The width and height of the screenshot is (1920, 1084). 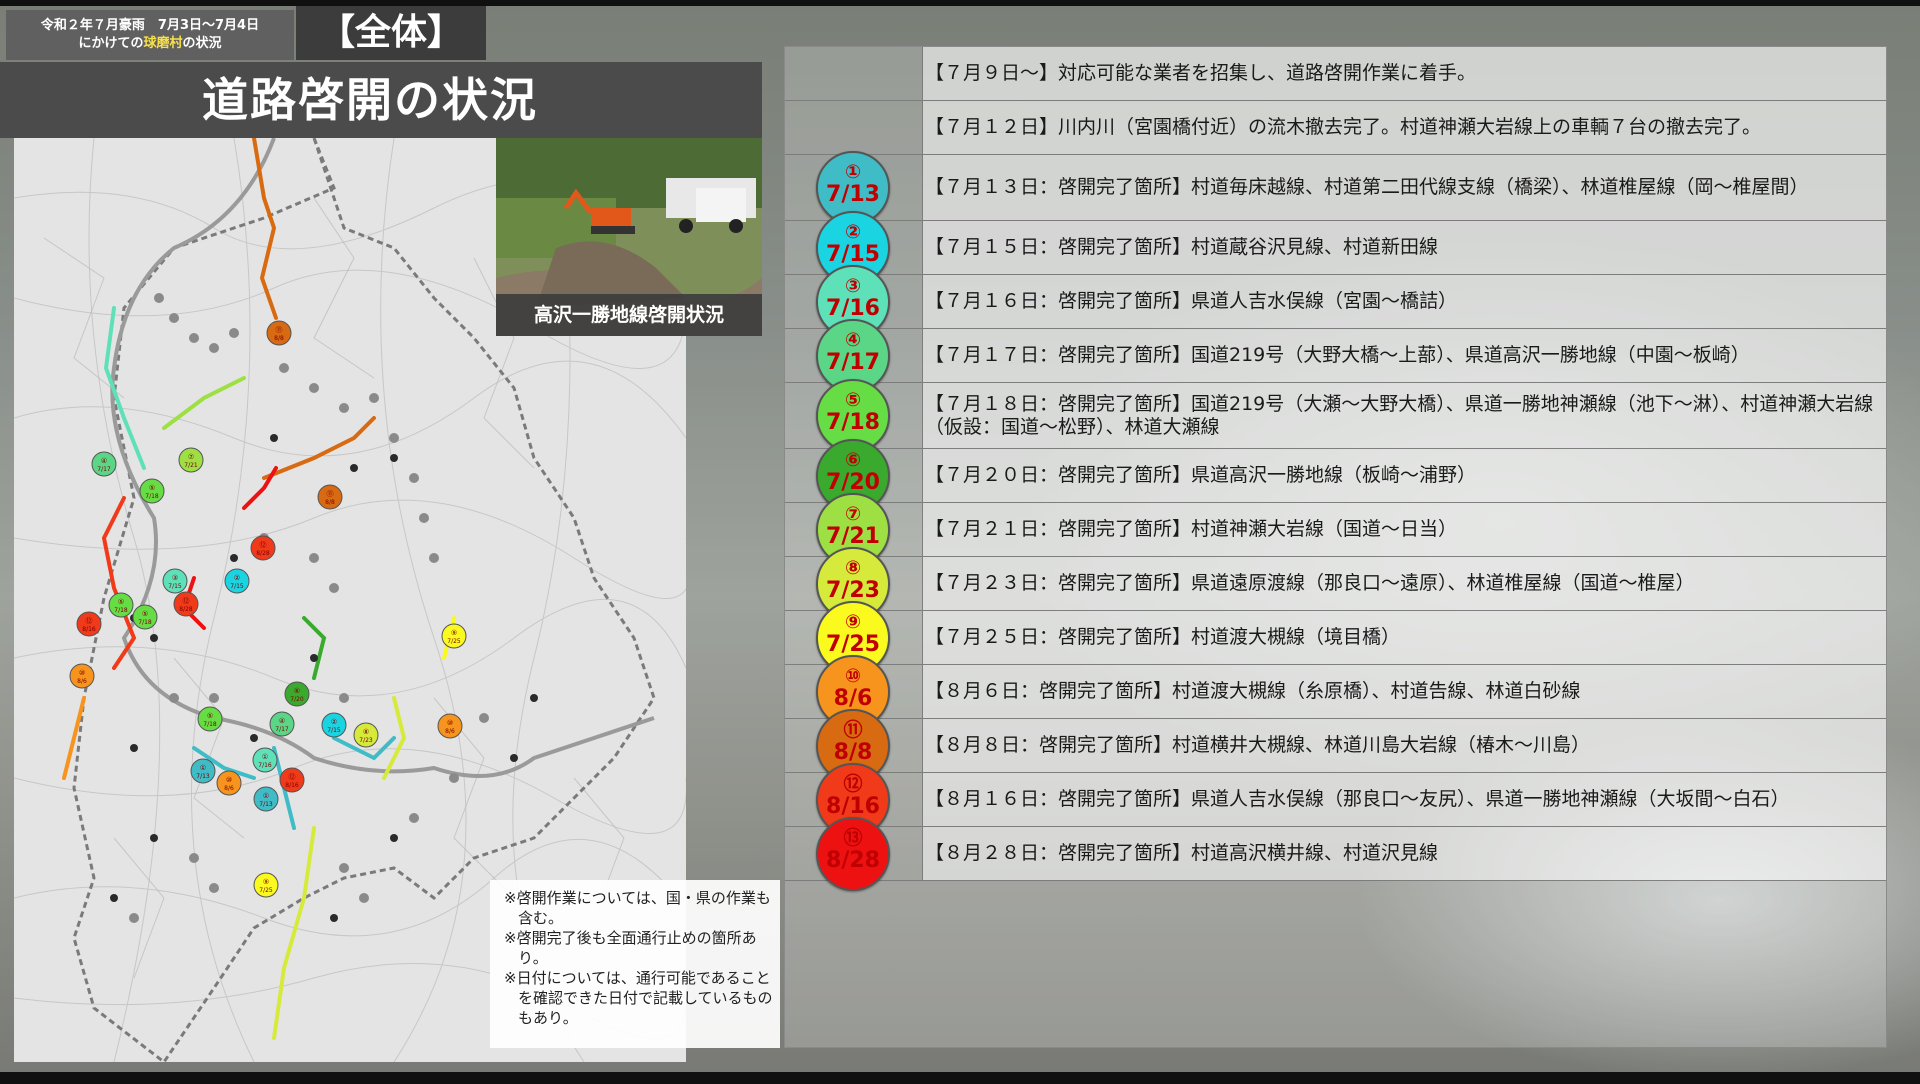 What do you see at coordinates (111, 43) in the screenshot?
I see `event-date-pre: にかけての` at bounding box center [111, 43].